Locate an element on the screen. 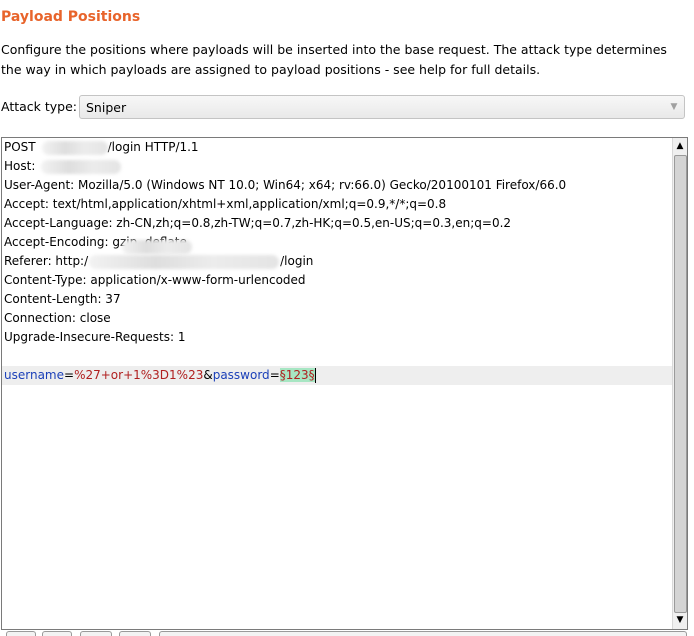  redacted-host is located at coordinates (81, 166).